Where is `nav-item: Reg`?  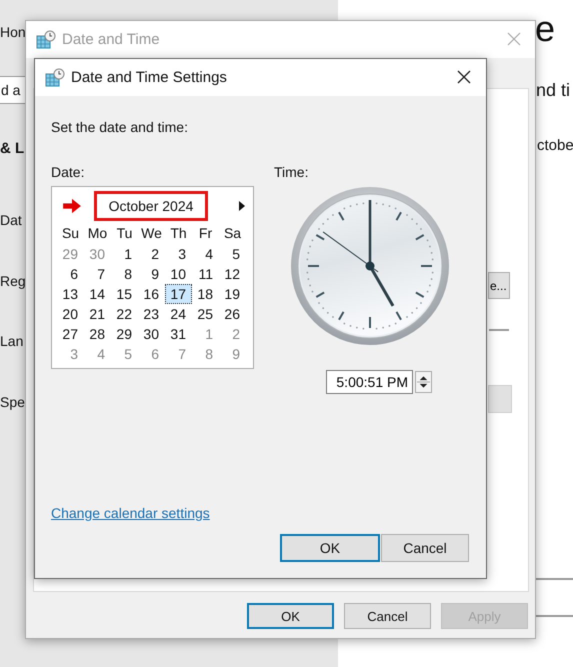 nav-item: Reg is located at coordinates (13, 281).